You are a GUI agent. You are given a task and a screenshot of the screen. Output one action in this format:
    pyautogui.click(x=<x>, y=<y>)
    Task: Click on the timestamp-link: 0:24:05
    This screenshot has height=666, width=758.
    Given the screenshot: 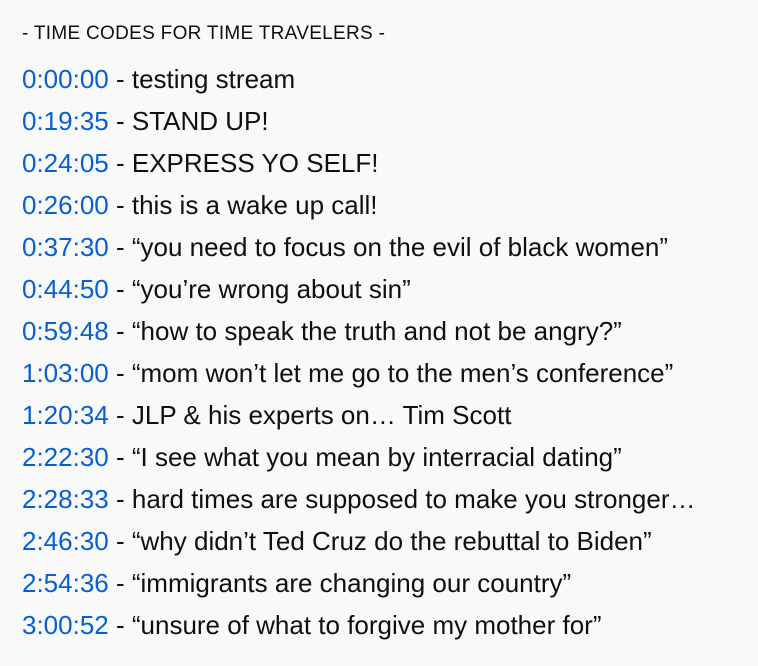 What is the action you would take?
    pyautogui.click(x=65, y=163)
    